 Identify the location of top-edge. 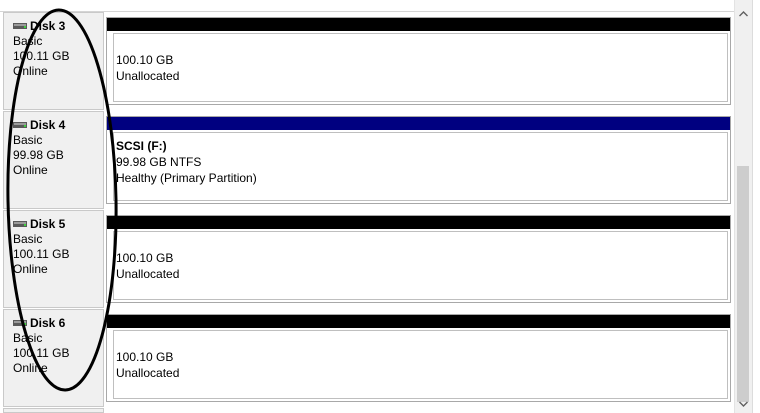
(367, 6).